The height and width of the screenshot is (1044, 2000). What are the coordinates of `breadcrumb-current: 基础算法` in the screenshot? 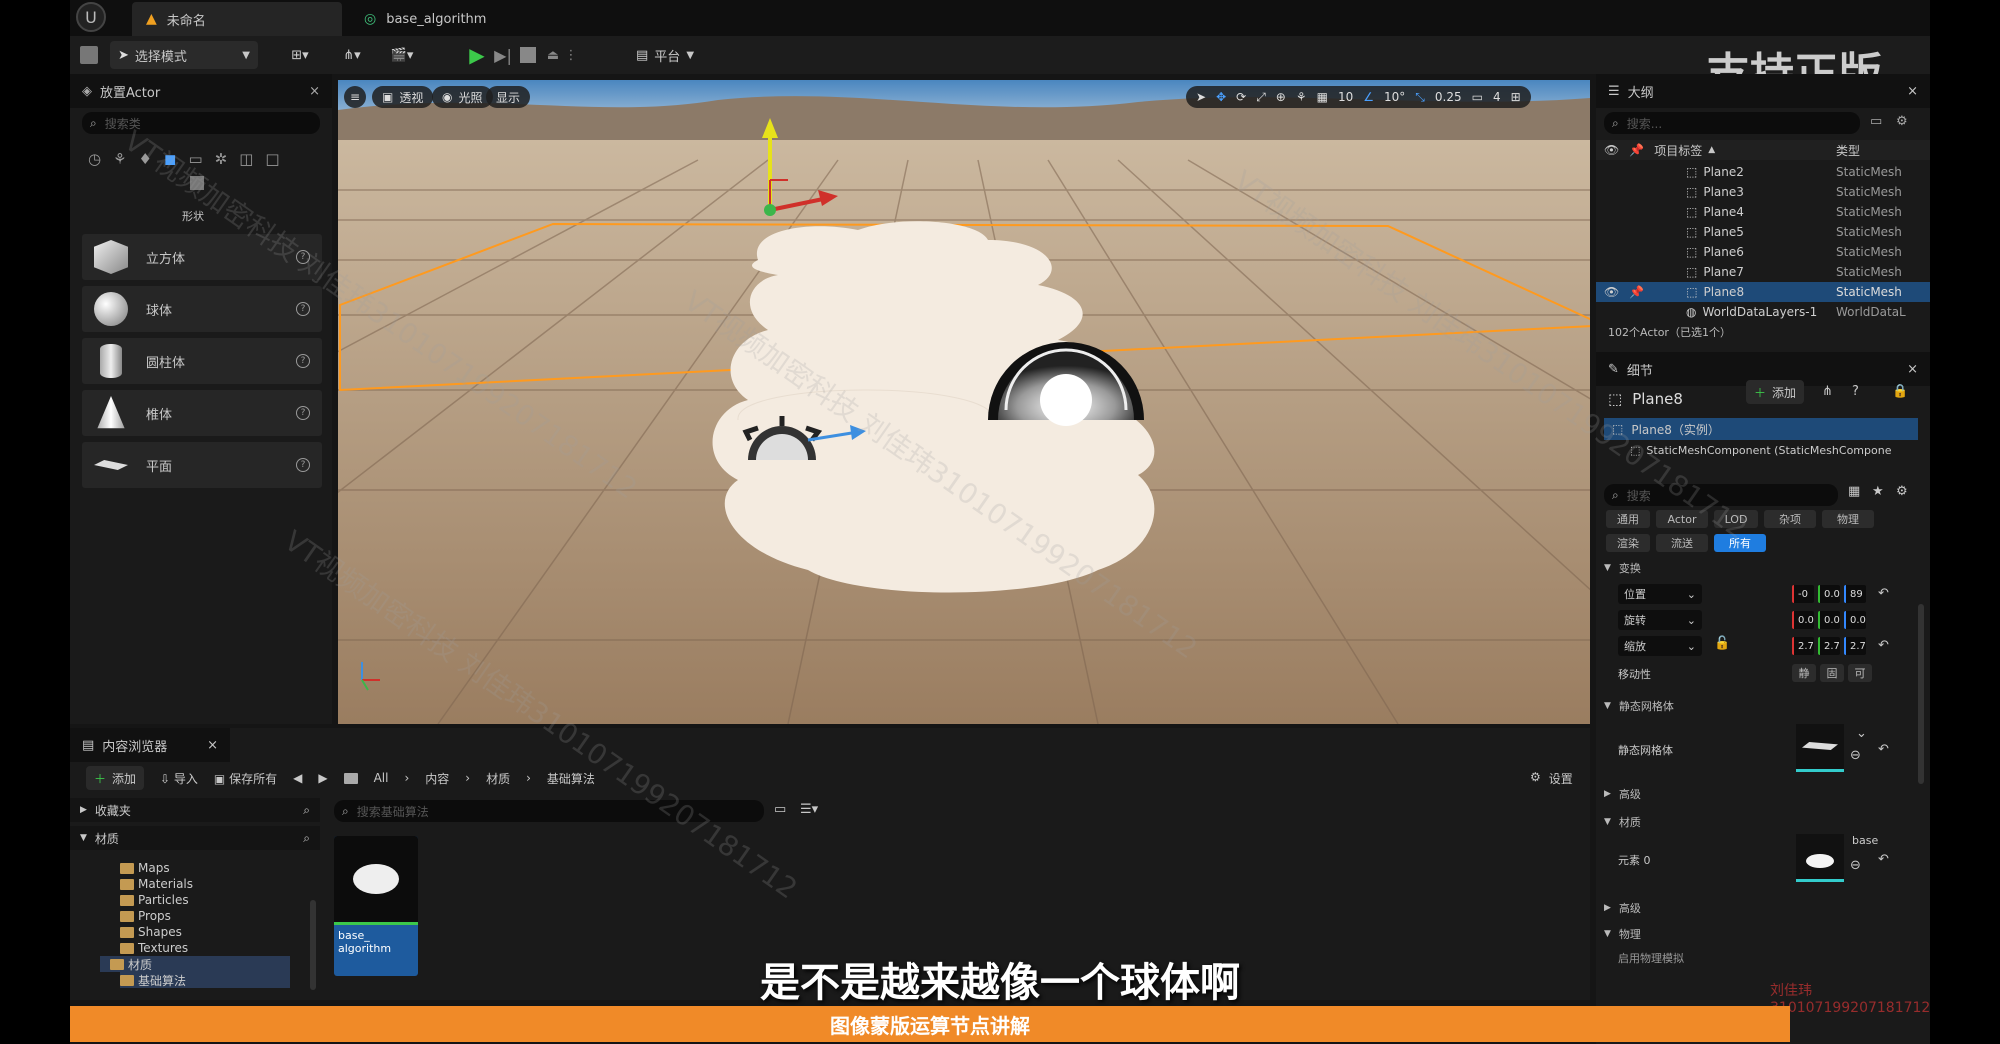 It's located at (571, 778).